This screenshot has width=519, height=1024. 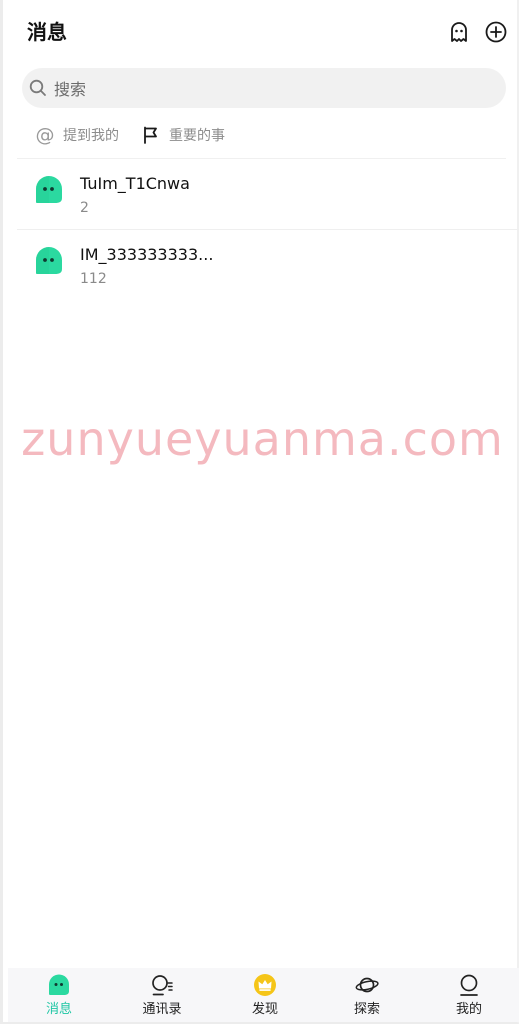 I want to click on conversation-preview: 2, so click(x=84, y=208).